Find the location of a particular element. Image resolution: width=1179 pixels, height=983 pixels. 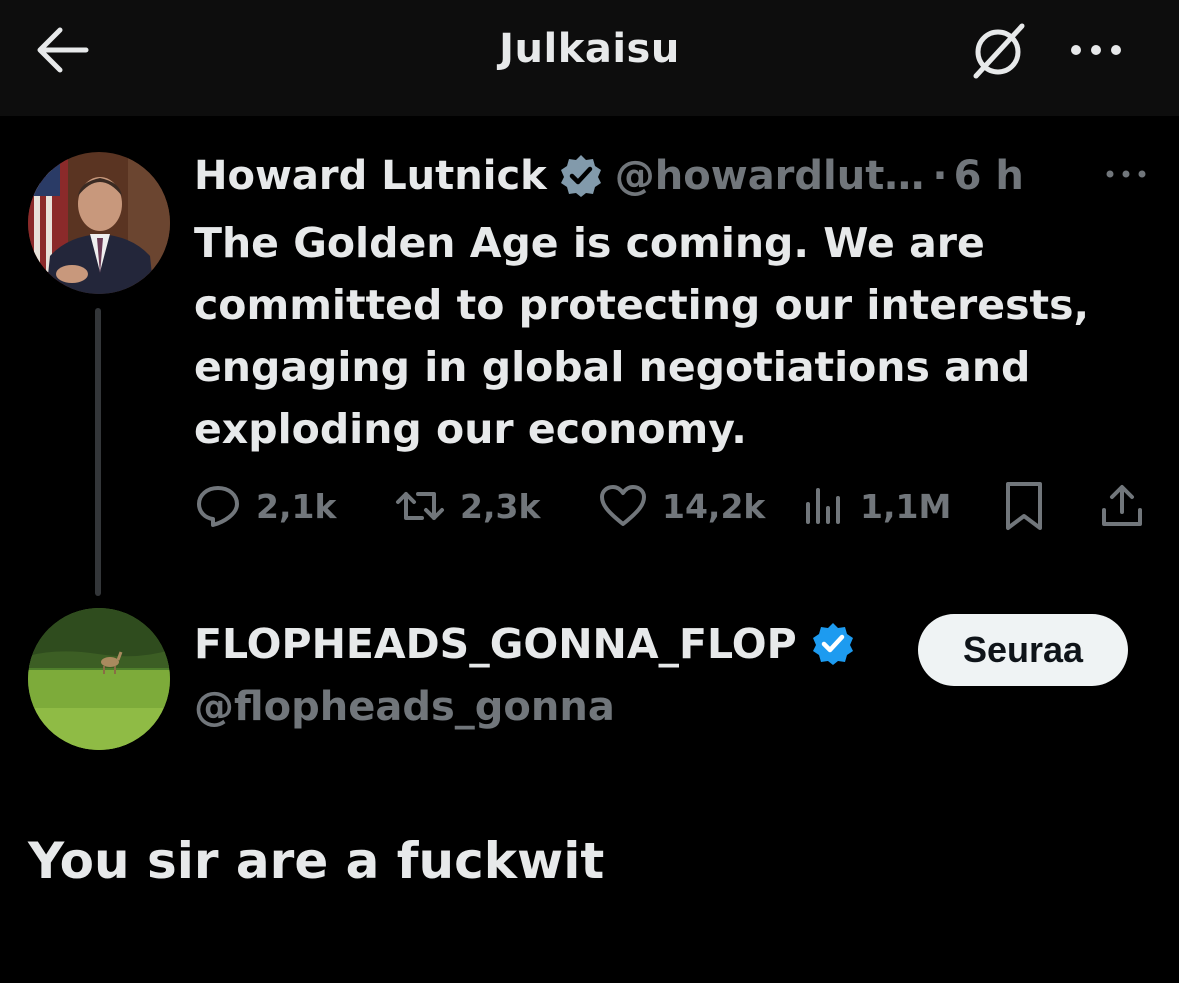

thread-connector-line is located at coordinates (98, 452).